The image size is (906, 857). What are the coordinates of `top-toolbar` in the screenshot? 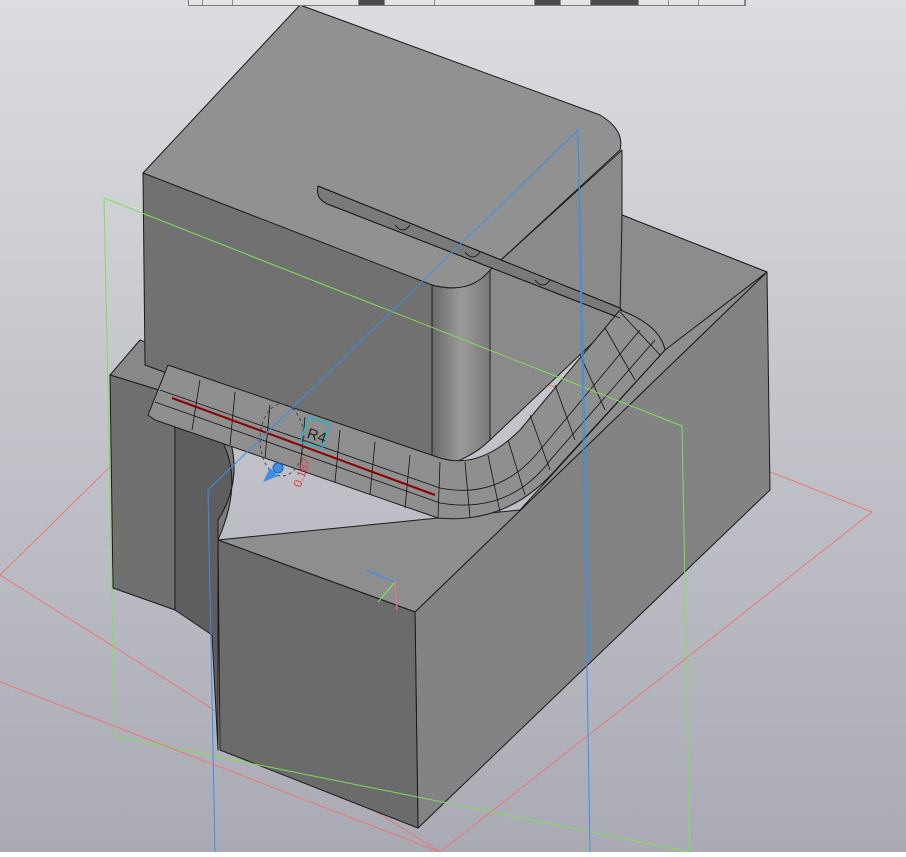 It's located at (467, 3).